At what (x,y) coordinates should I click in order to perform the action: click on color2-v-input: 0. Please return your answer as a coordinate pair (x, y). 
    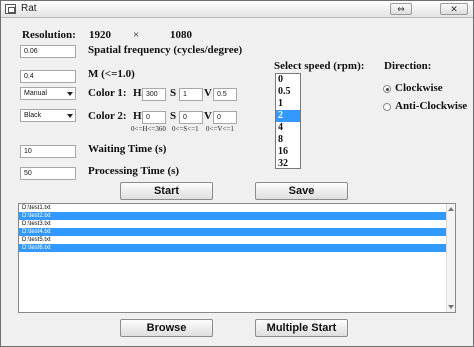
    Looking at the image, I should click on (225, 117).